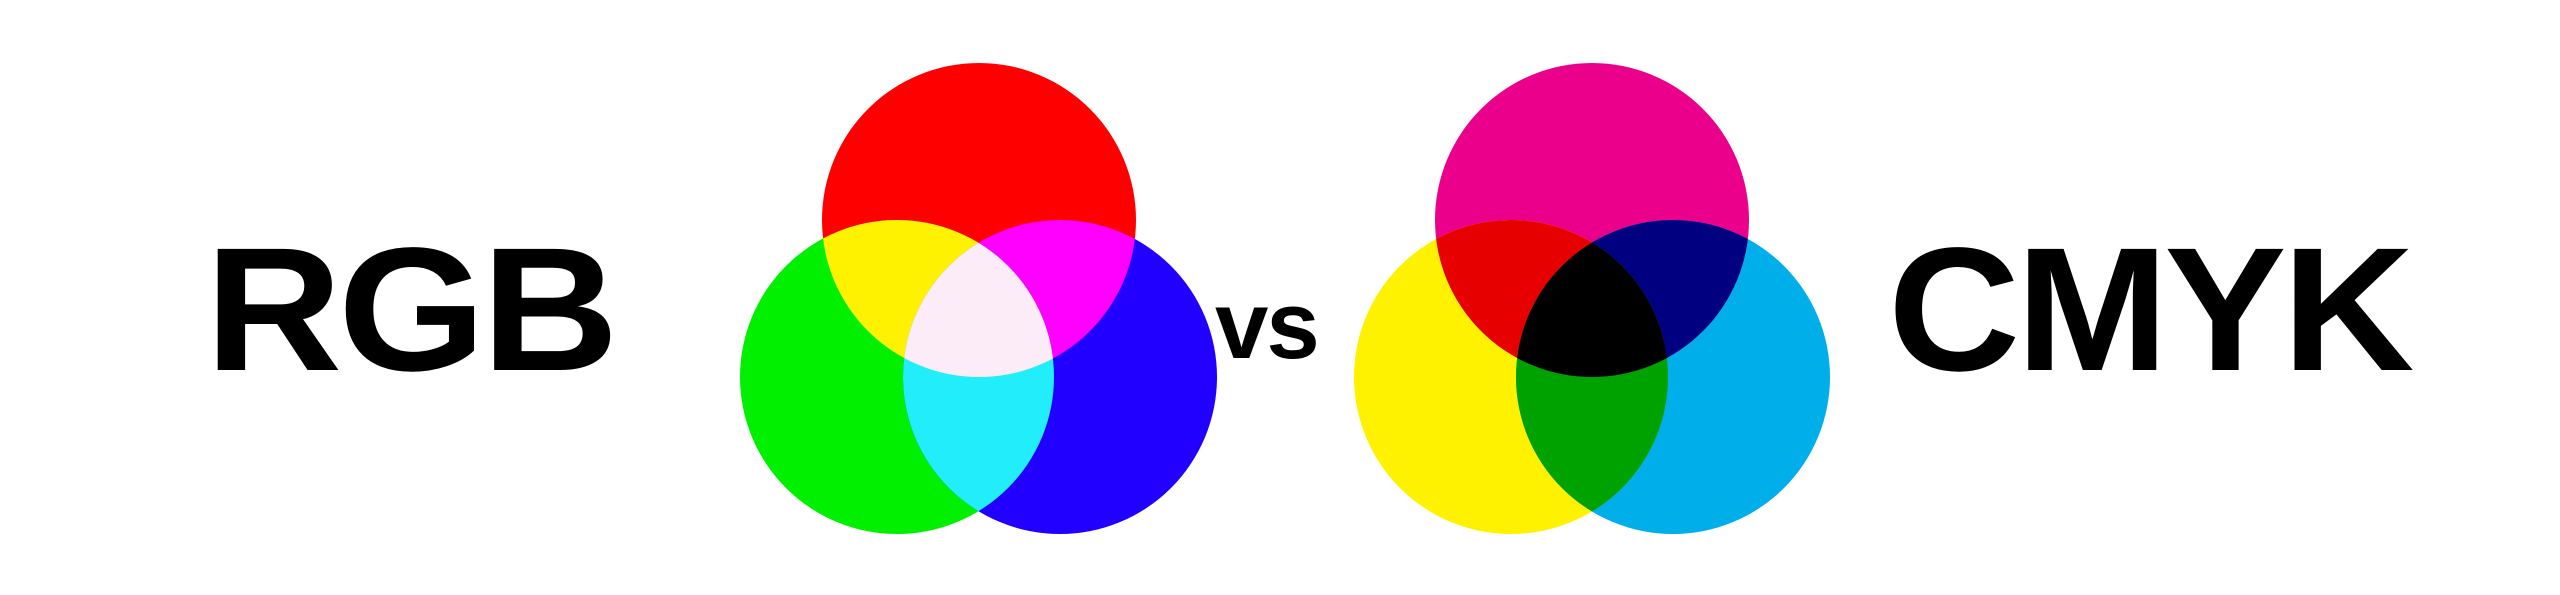 The image size is (2560, 595). What do you see at coordinates (978, 298) in the screenshot?
I see `rgb-venn` at bounding box center [978, 298].